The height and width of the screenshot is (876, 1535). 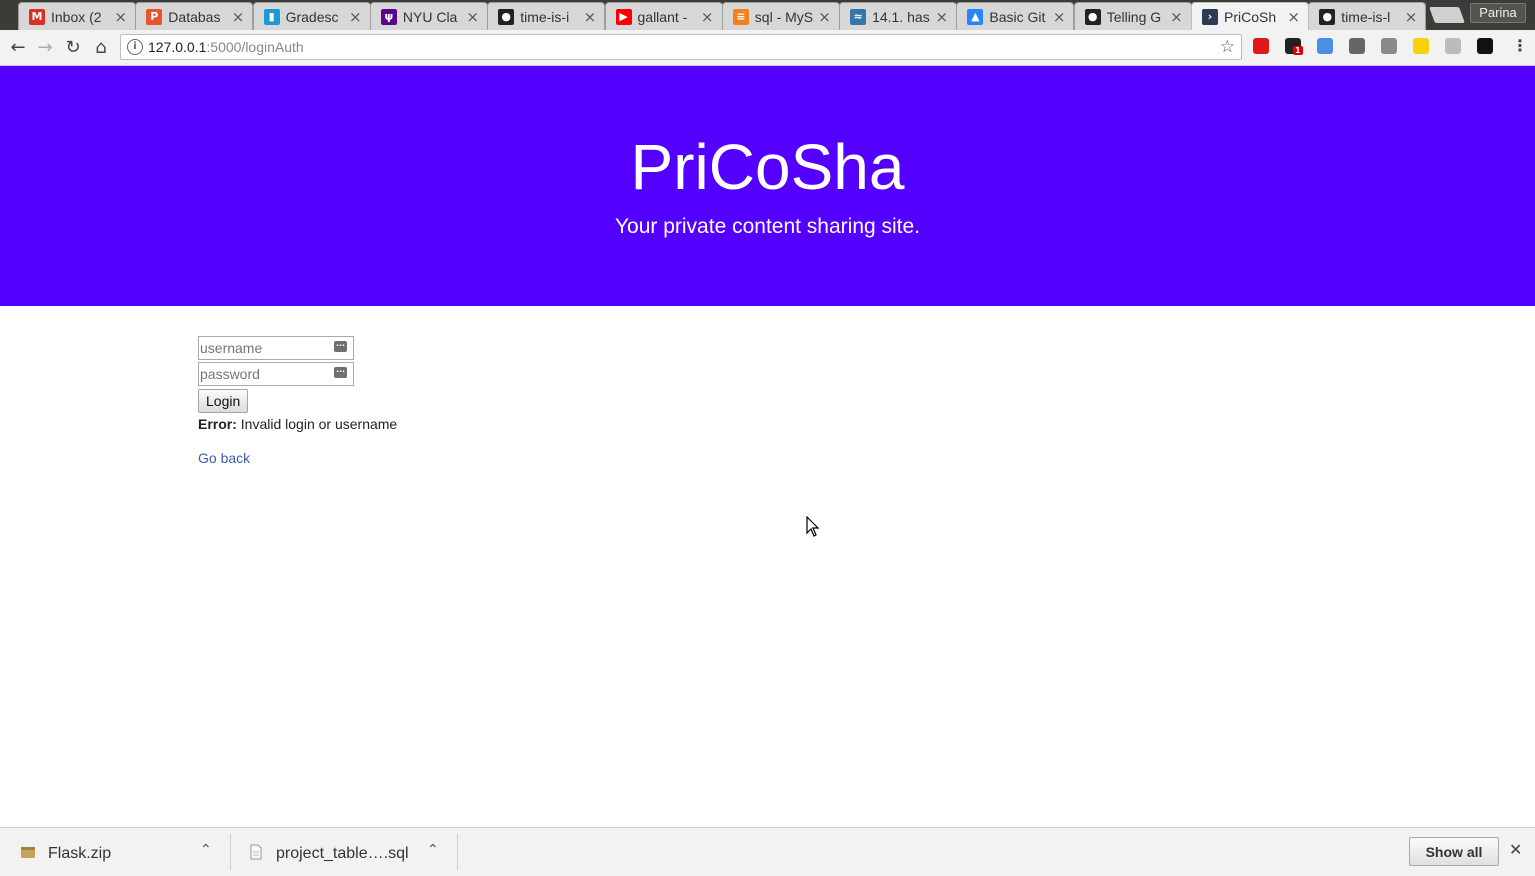 I want to click on url-text: 127.0.0.1:5000/loginAuth, so click(x=226, y=47).